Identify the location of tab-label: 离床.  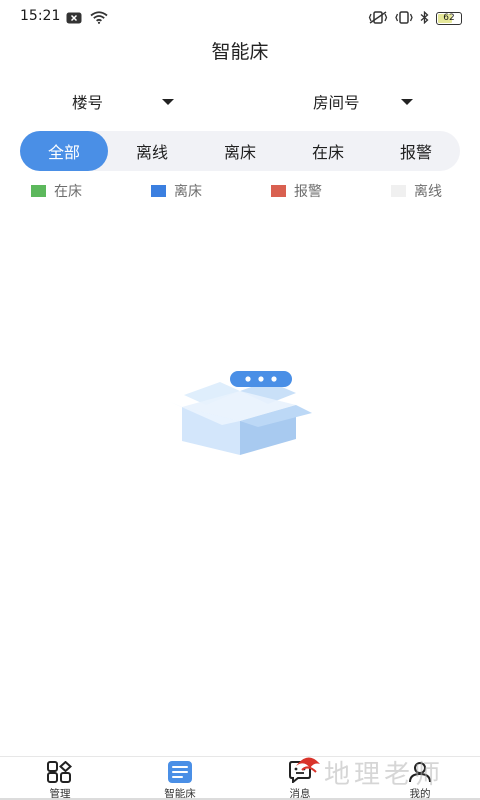
(239, 152).